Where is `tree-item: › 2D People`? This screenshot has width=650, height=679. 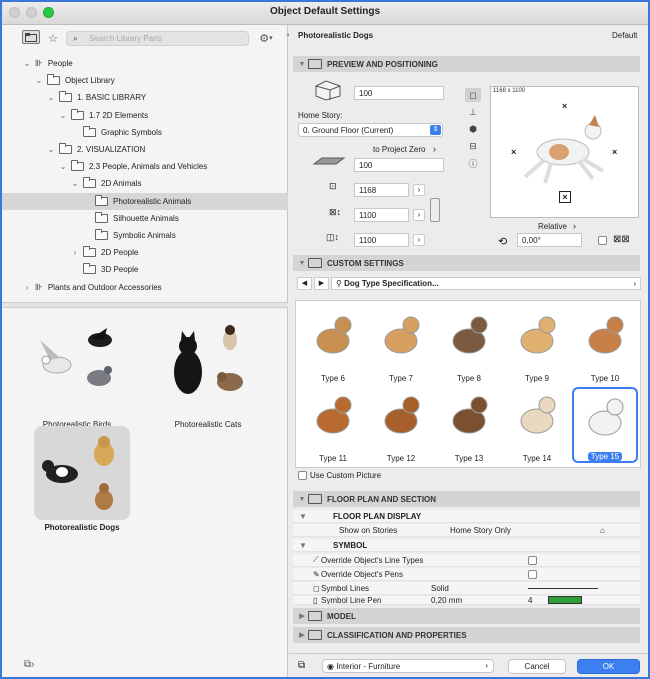
tree-item: › 2D People is located at coordinates (145, 252).